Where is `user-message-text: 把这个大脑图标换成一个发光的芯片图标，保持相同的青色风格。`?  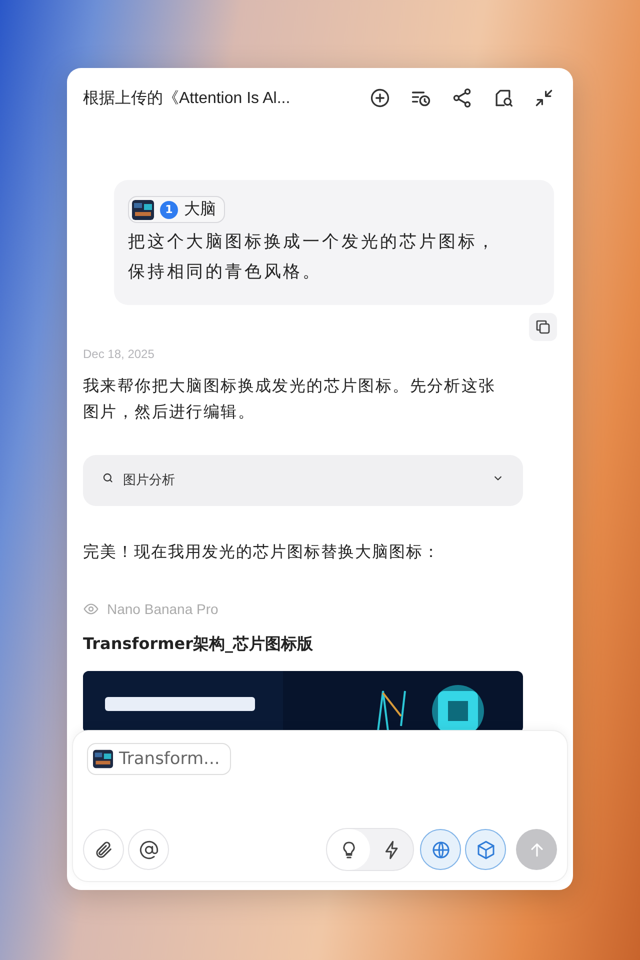
user-message-text: 把这个大脑图标换成一个发光的芯片图标，保持相同的青色风格。 is located at coordinates (313, 257).